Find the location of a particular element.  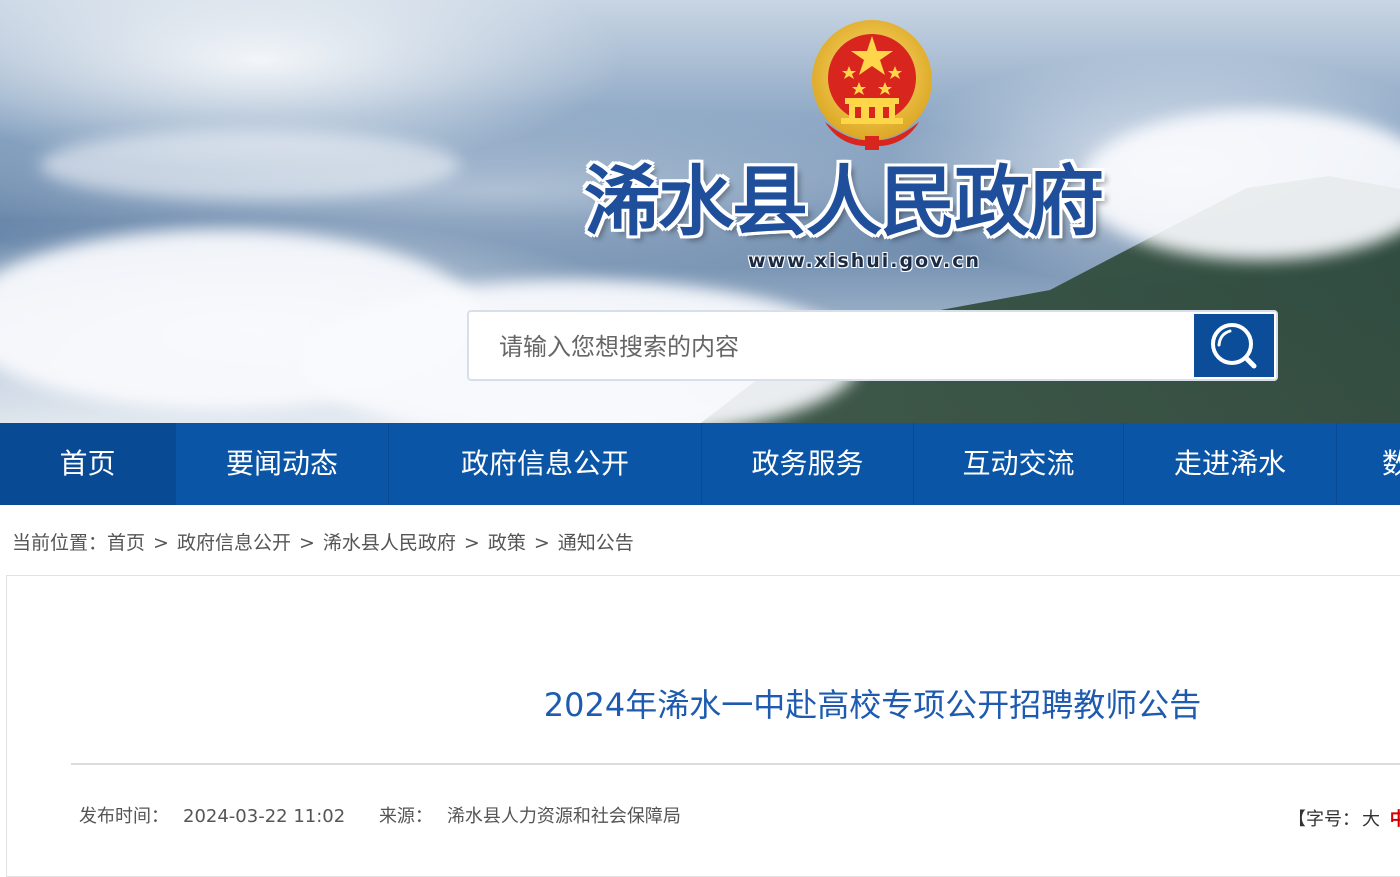

nav-item-services: 政务服务 is located at coordinates (808, 464).